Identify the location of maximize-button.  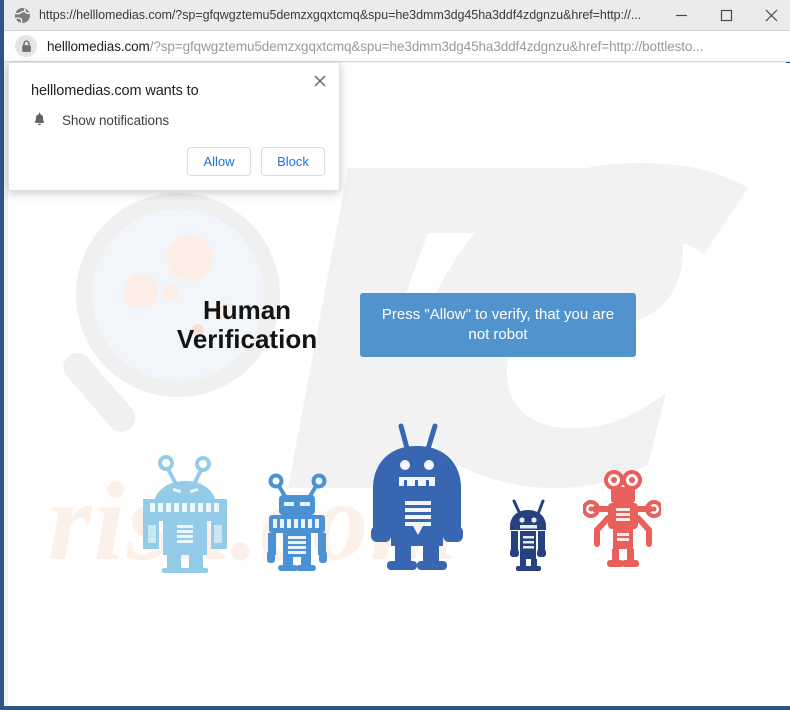
(726, 15).